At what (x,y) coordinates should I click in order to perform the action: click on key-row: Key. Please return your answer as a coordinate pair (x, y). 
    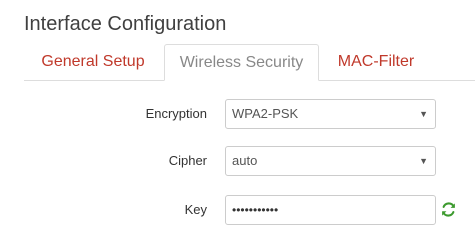
    Looking at the image, I should click on (237, 210).